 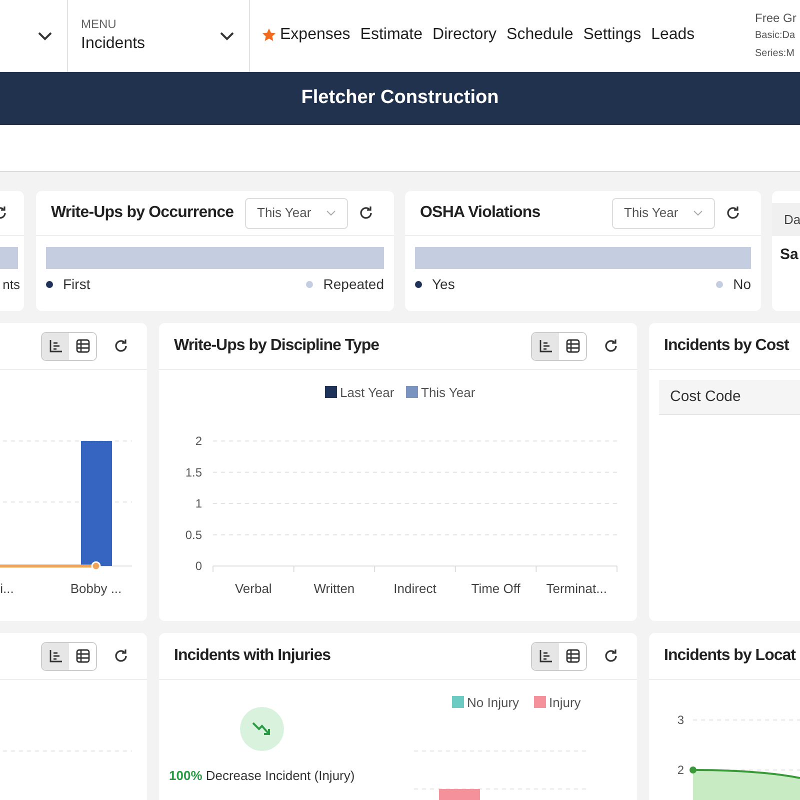 What do you see at coordinates (727, 346) in the screenshot?
I see `card-title: Incidents by Cost` at bounding box center [727, 346].